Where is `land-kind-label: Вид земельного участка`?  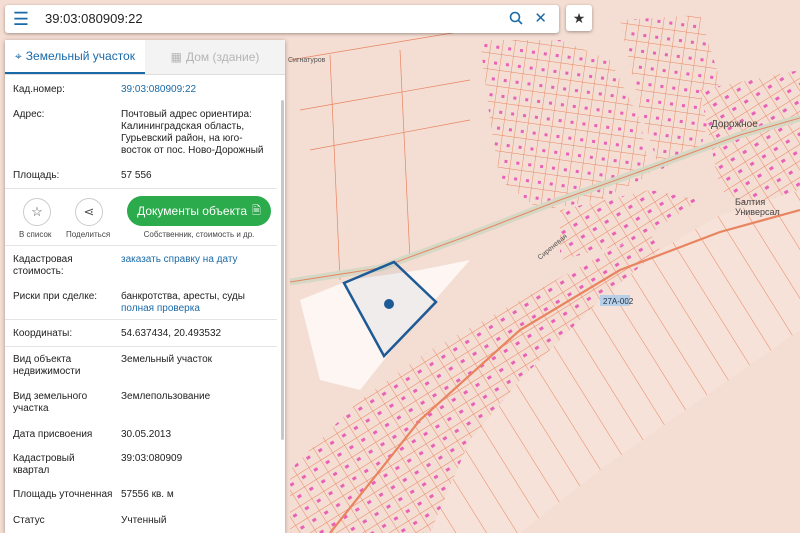
land-kind-label: Вид земельного участка is located at coordinates (50, 402).